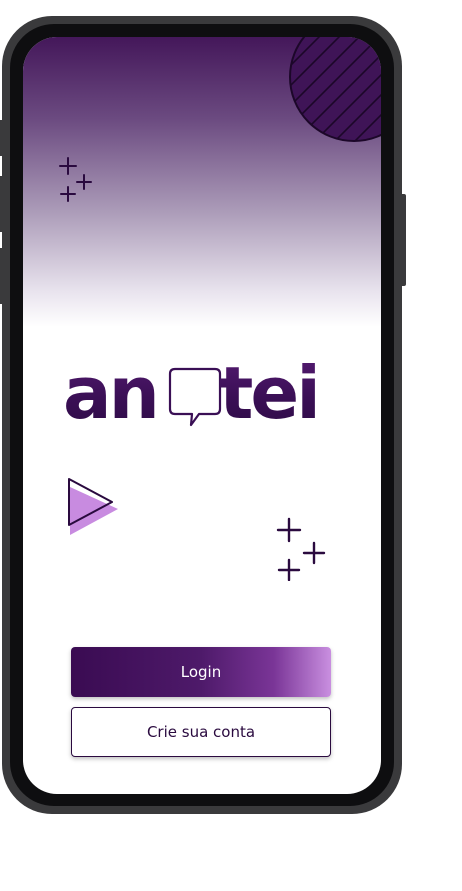 This screenshot has width=462, height=891. What do you see at coordinates (2, 276) in the screenshot?
I see `phone-volume-down-button` at bounding box center [2, 276].